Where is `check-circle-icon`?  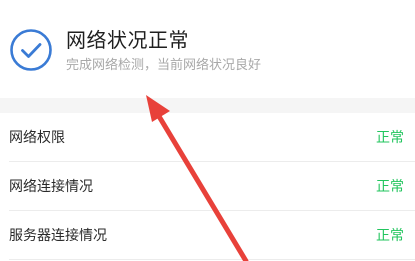
check-circle-icon is located at coordinates (31, 50).